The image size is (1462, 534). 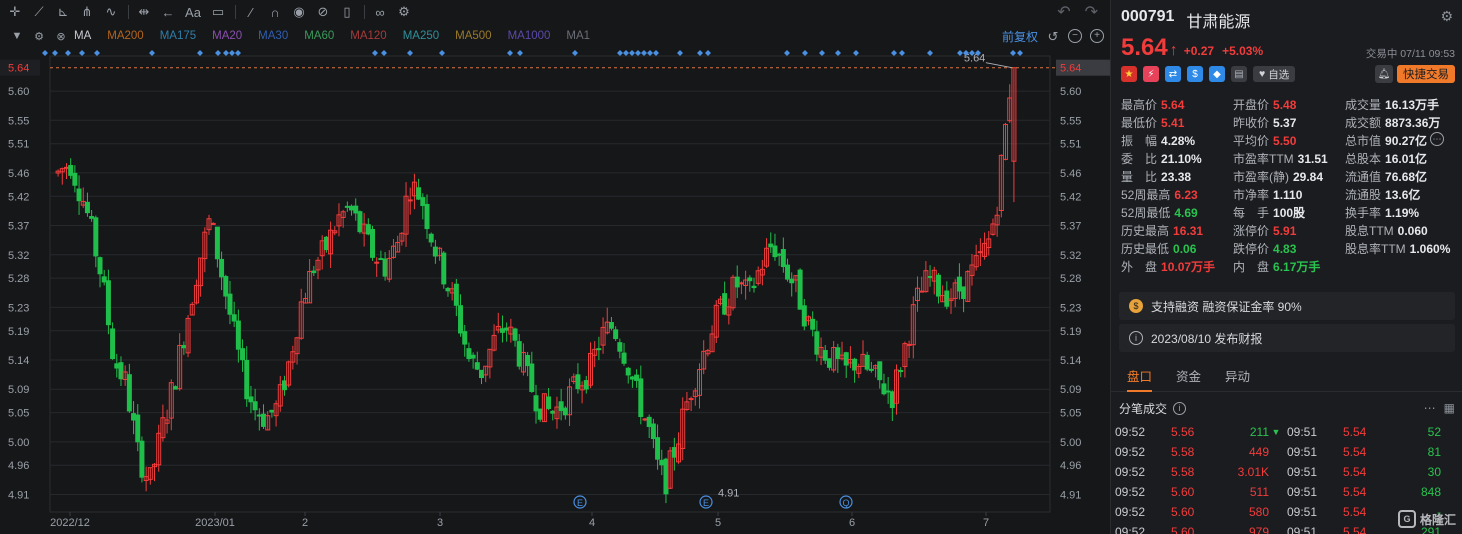 I want to click on ma-line-label: MA30, so click(x=273, y=36).